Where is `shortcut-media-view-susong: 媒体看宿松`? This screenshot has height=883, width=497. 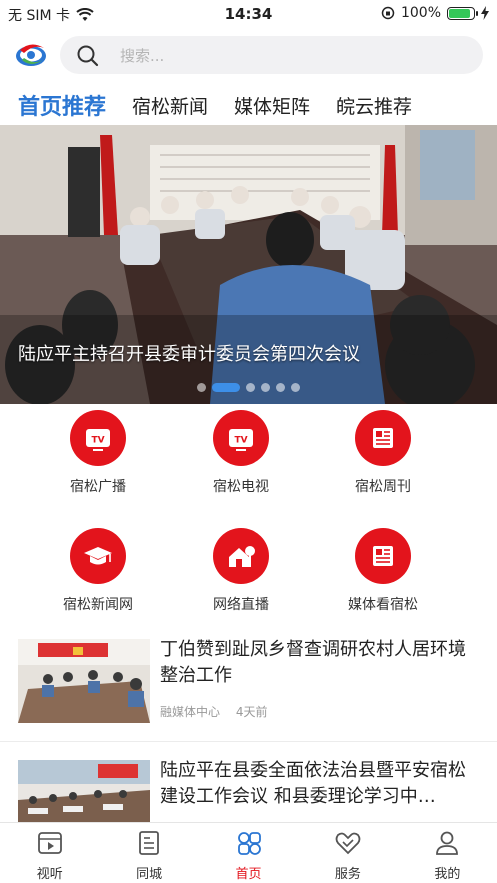
shortcut-media-view-susong: 媒体看宿松 is located at coordinates (383, 571).